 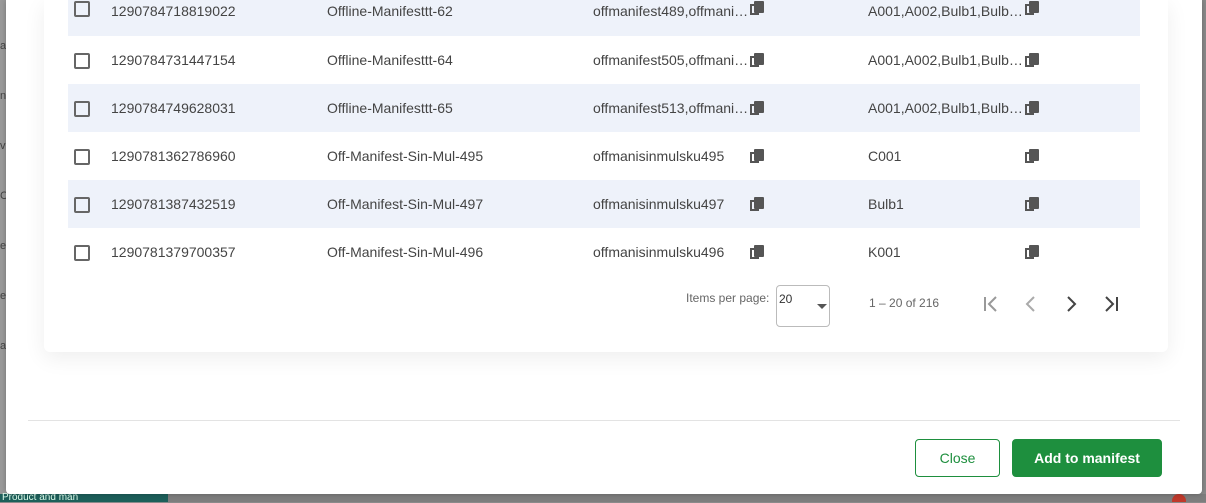 What do you see at coordinates (786, 299) in the screenshot?
I see `items-per-page-value: 20` at bounding box center [786, 299].